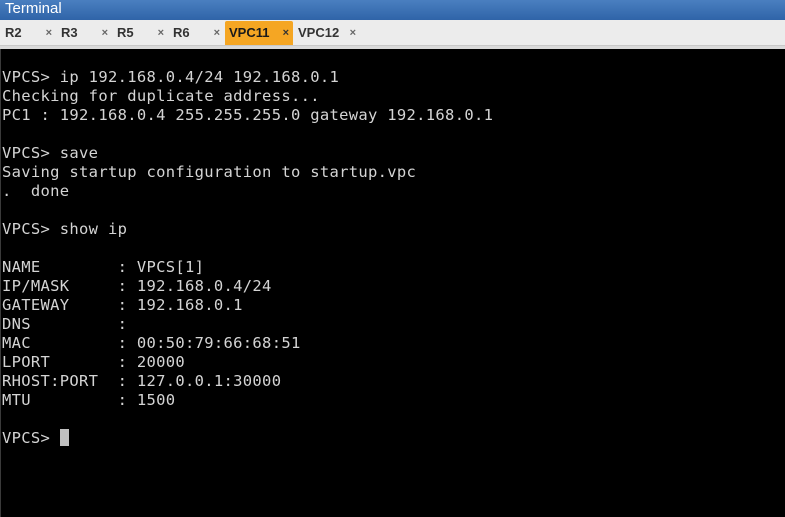 The image size is (785, 517). I want to click on terminal-line: MAC : 00:50:79:66:68:51, so click(151, 343).